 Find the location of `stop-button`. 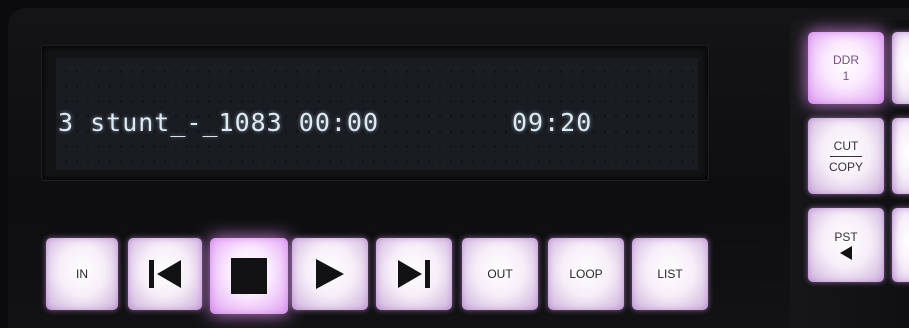

stop-button is located at coordinates (249, 276).